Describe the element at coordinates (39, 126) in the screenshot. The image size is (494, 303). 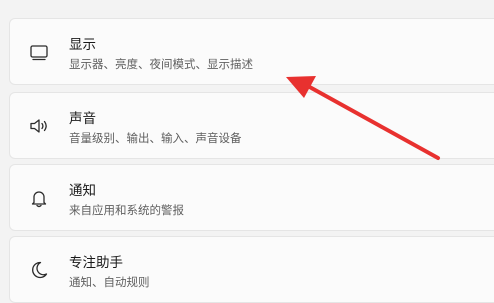
I see `speaker-icon` at that location.